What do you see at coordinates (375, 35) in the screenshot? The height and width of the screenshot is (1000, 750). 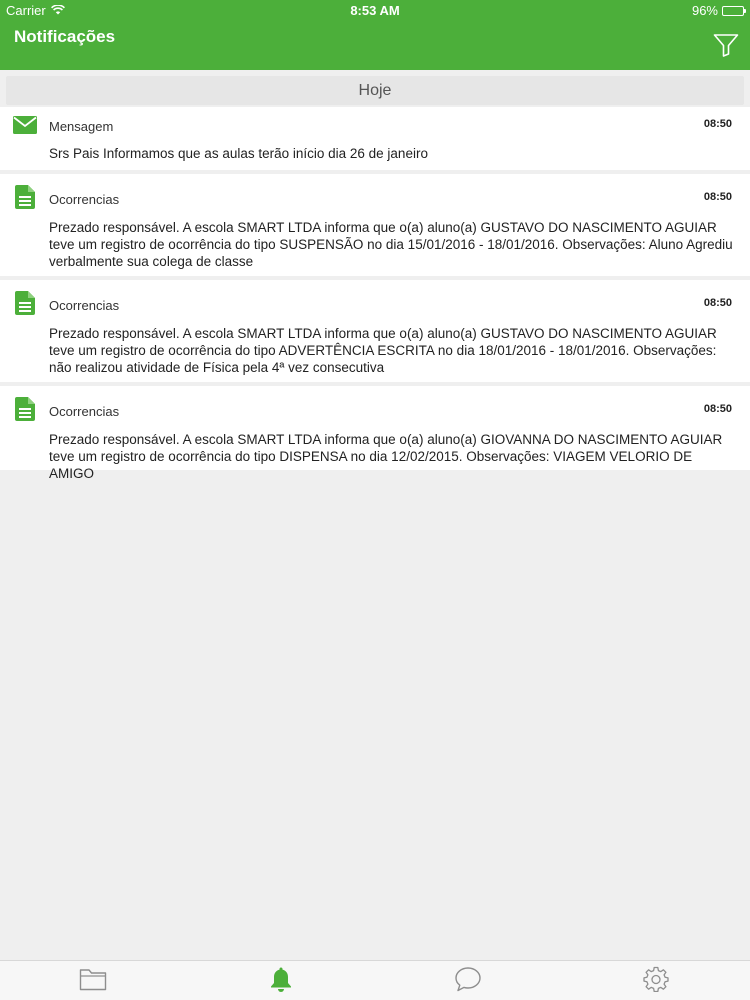 I see `header-bar: Carrier 8:53 AM 96% Notificações` at bounding box center [375, 35].